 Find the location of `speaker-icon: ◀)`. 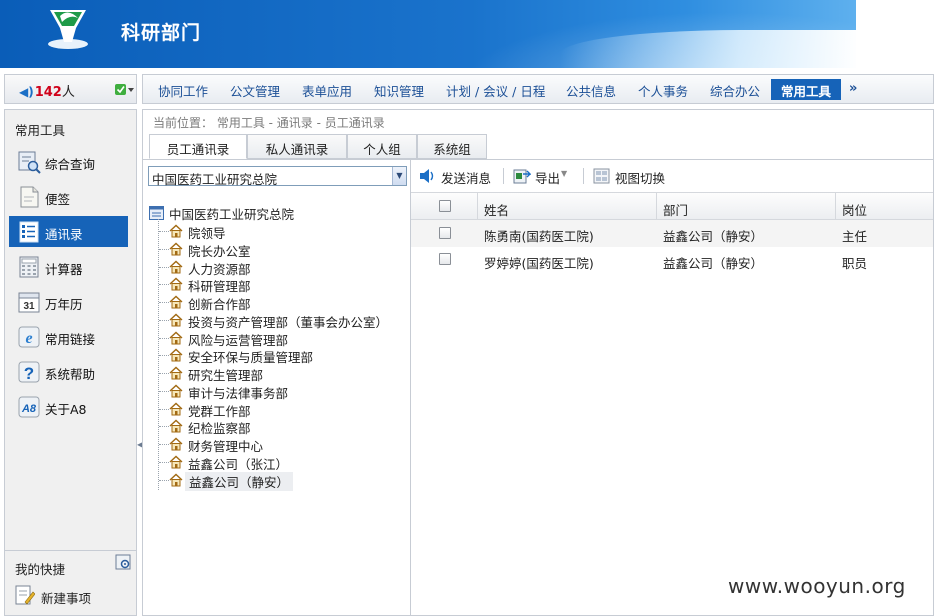

speaker-icon: ◀) is located at coordinates (26, 92).